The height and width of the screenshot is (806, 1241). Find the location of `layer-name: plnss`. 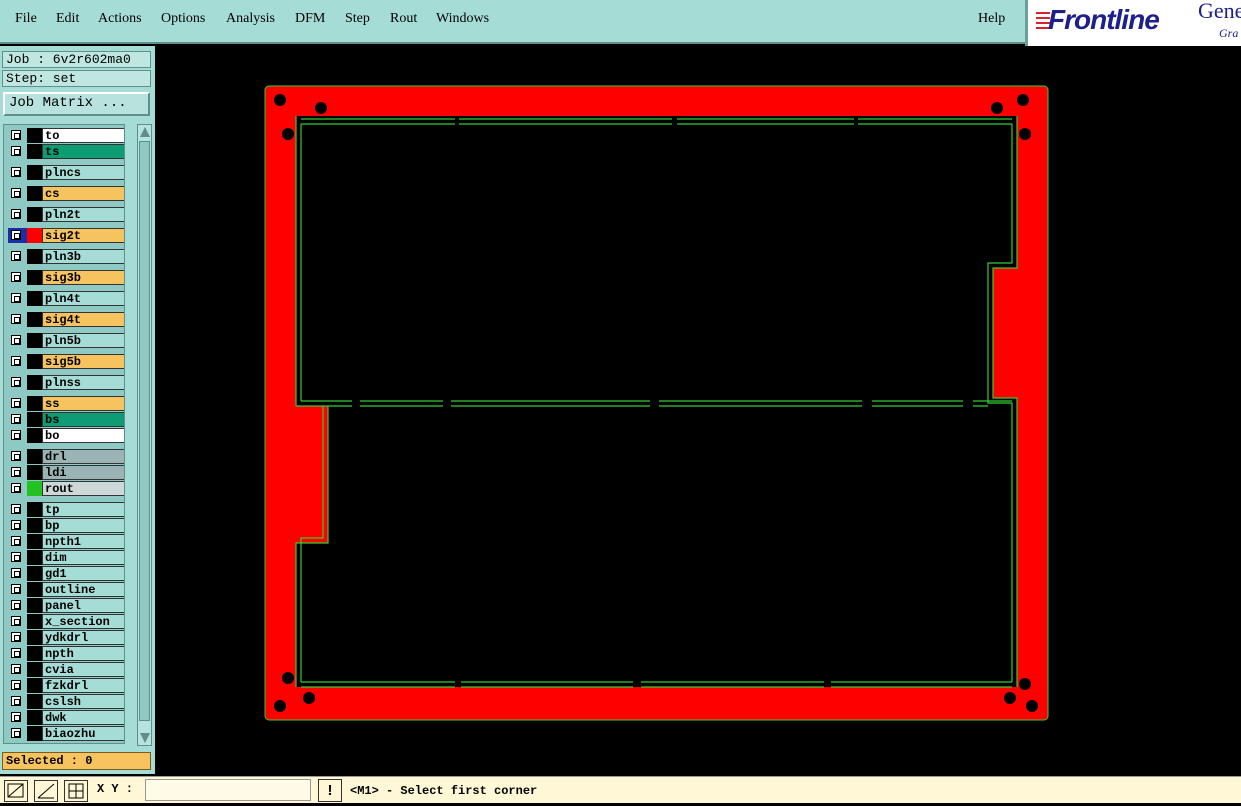

layer-name: plnss is located at coordinates (83, 382).